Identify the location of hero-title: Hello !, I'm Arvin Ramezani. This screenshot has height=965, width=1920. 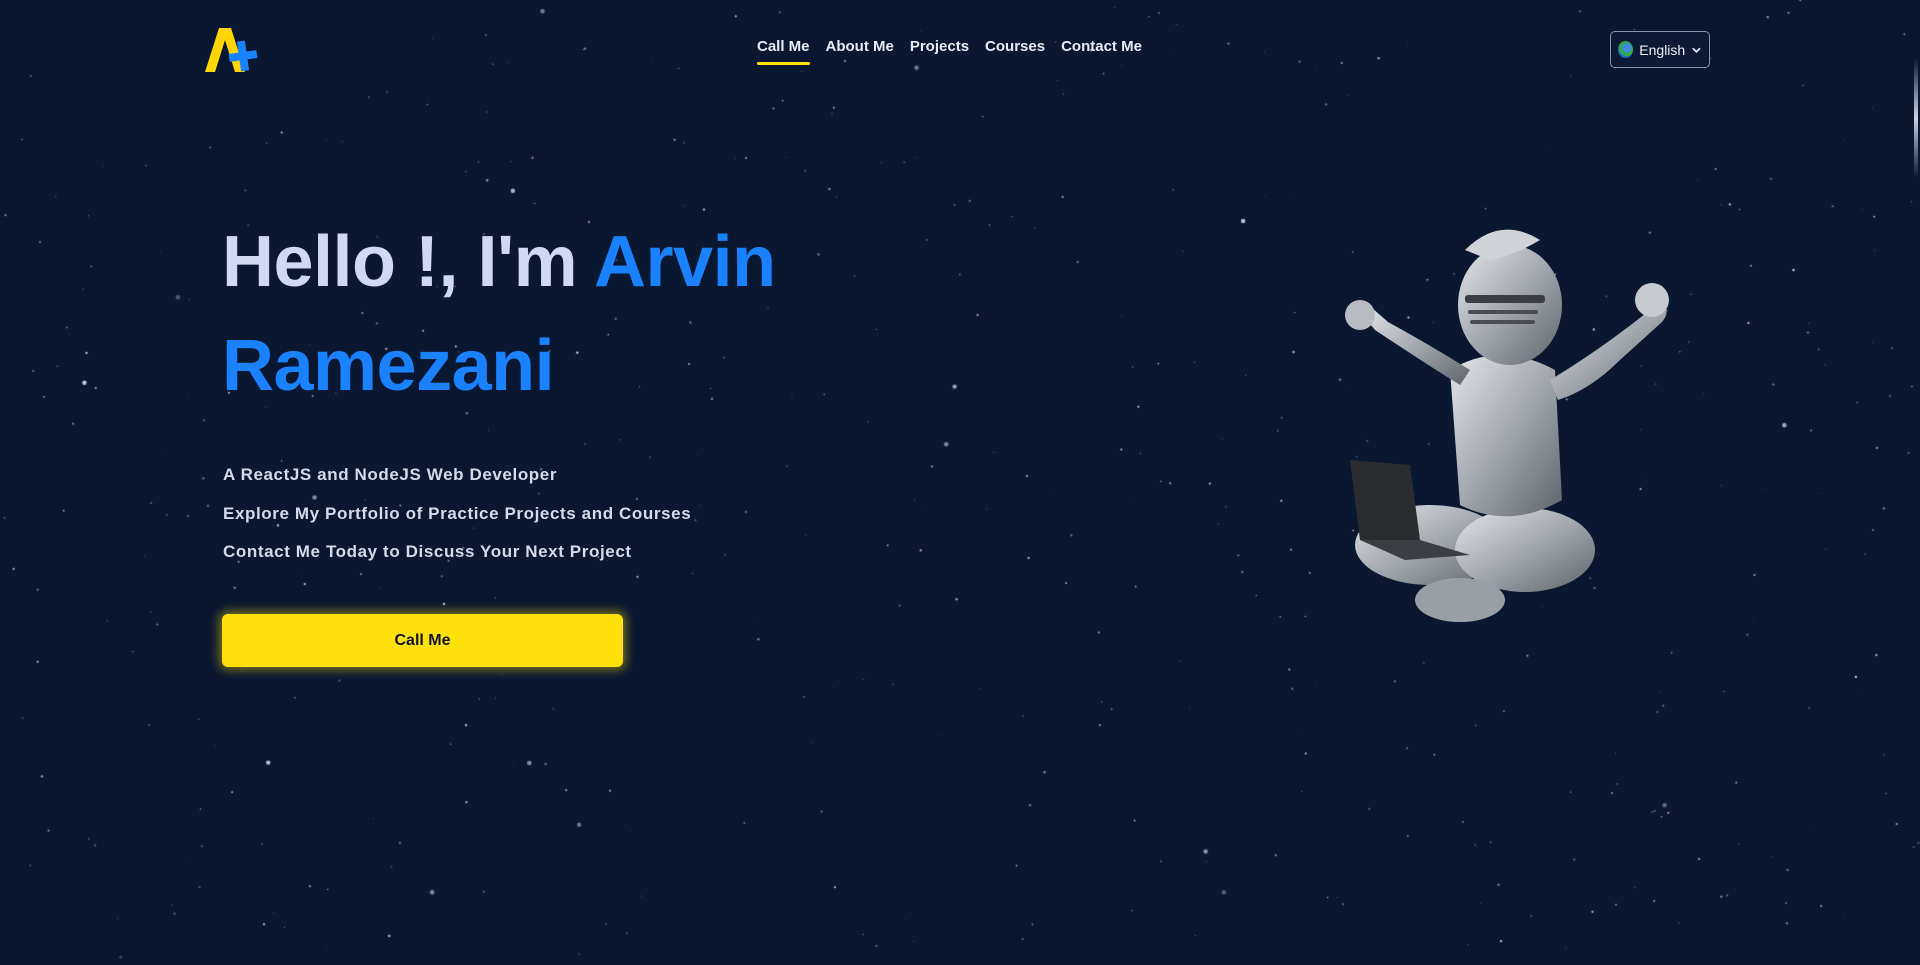
(542, 314).